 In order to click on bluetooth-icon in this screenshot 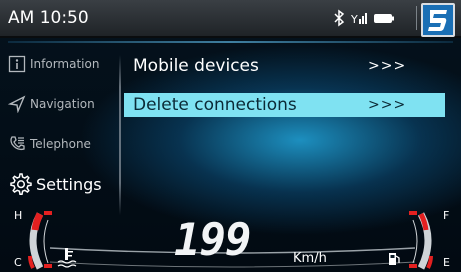, I will do `click(339, 18)`.